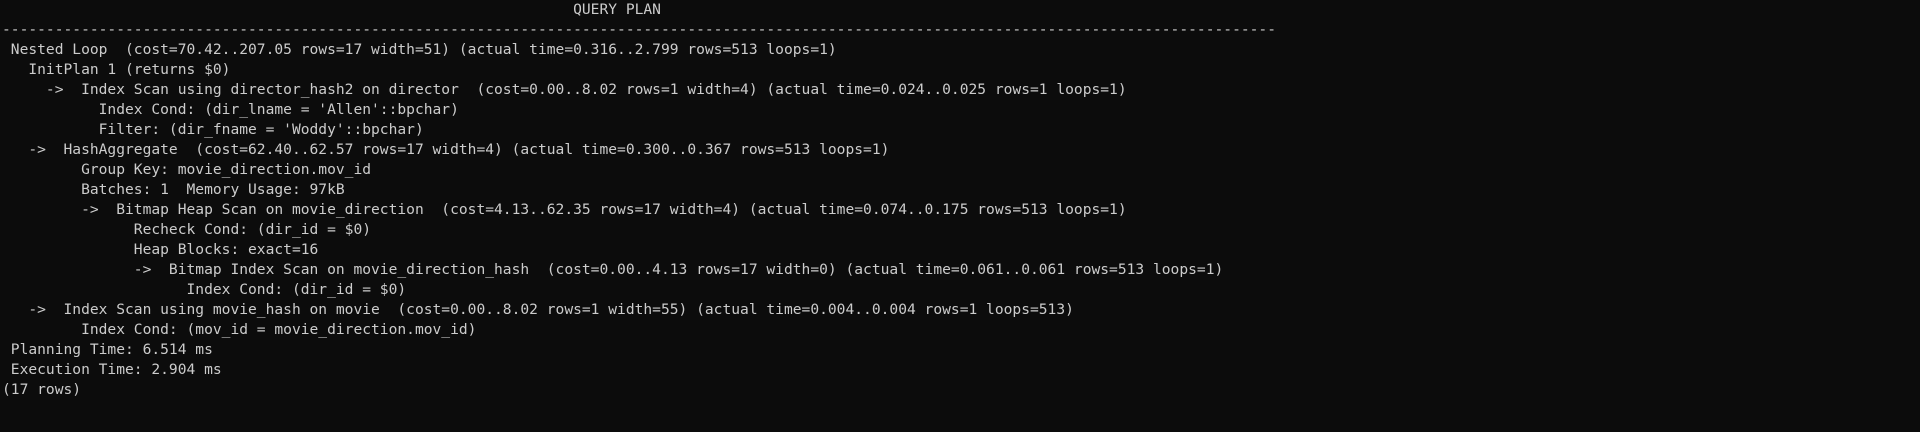 The height and width of the screenshot is (432, 1920). Describe the element at coordinates (116, 69) in the screenshot. I see `plan-line: InitPlan 1 (returns $0)` at that location.